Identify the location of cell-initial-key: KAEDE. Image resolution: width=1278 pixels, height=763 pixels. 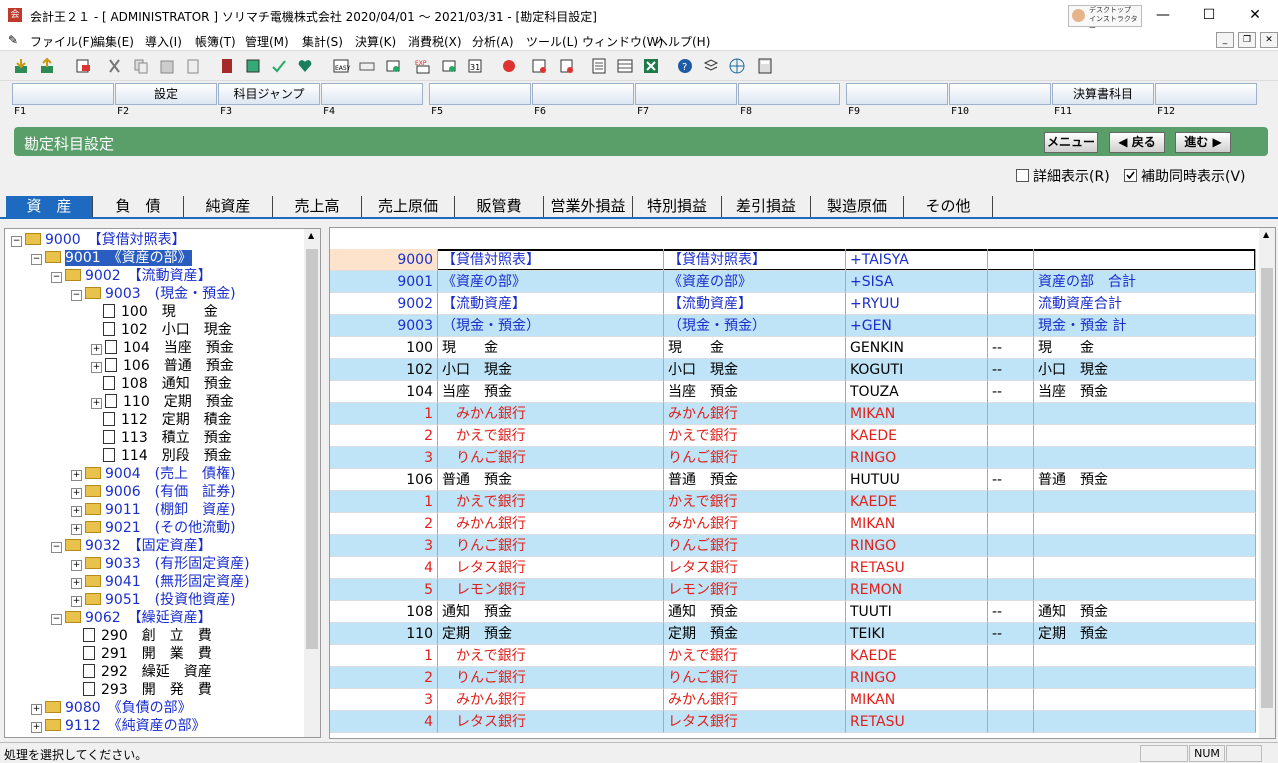
(917, 502).